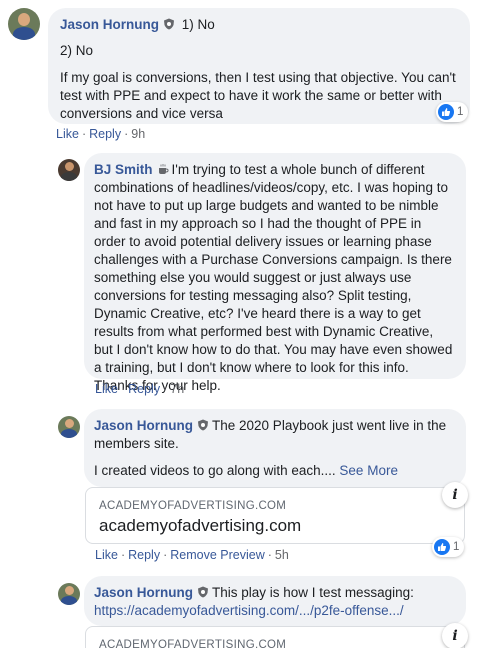 This screenshot has height=648, width=493. What do you see at coordinates (163, 169) in the screenshot?
I see `coffee-cup-icon` at bounding box center [163, 169].